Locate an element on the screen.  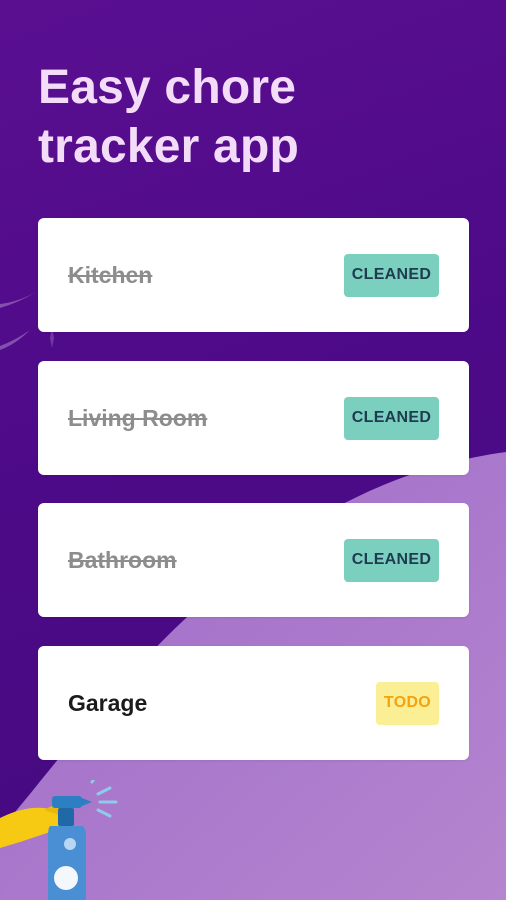
chore-name: Bathroom is located at coordinates (122, 559).